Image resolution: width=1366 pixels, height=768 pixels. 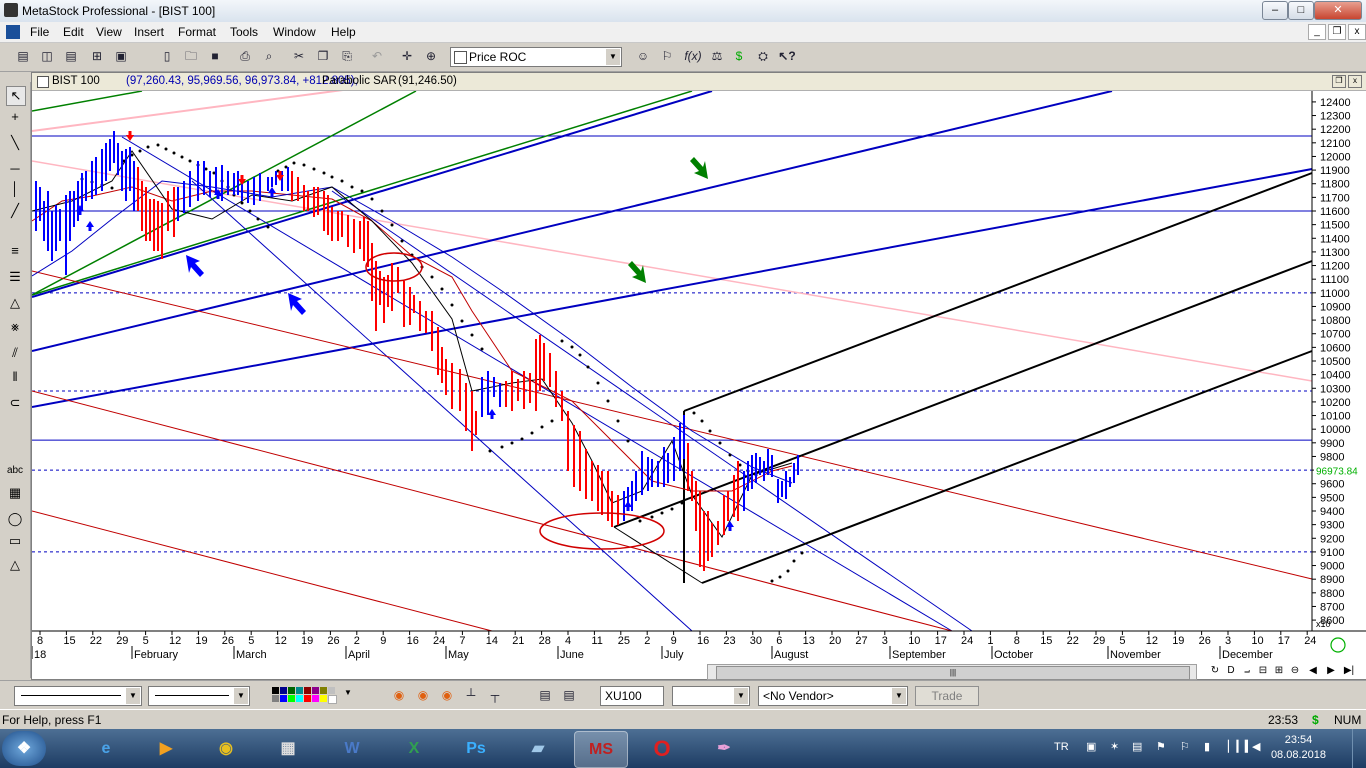 What do you see at coordinates (423, 695) in the screenshot?
I see `data-icon: ◉` at bounding box center [423, 695].